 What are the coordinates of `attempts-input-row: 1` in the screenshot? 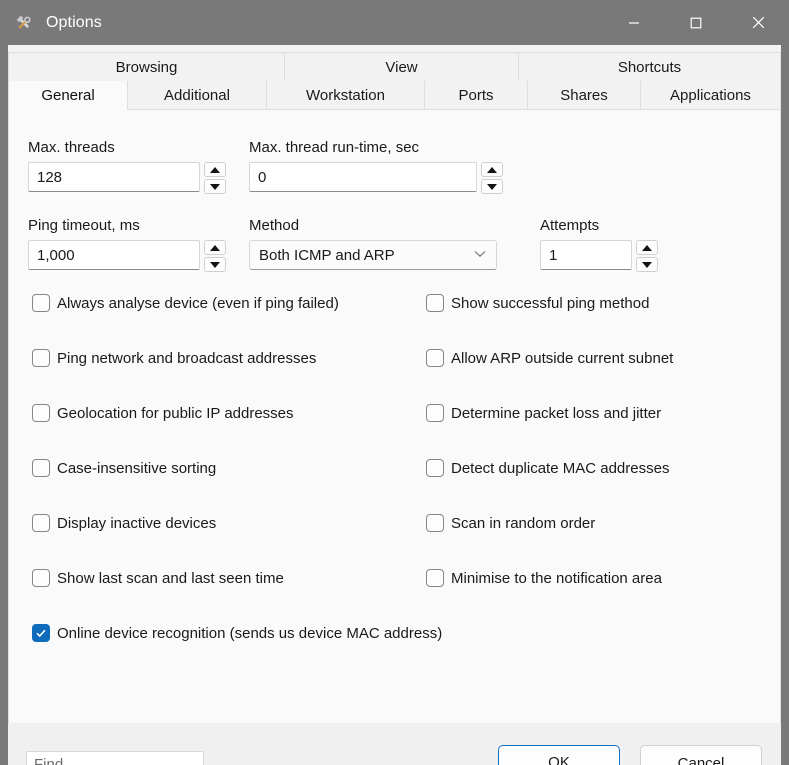 It's located at (599, 256).